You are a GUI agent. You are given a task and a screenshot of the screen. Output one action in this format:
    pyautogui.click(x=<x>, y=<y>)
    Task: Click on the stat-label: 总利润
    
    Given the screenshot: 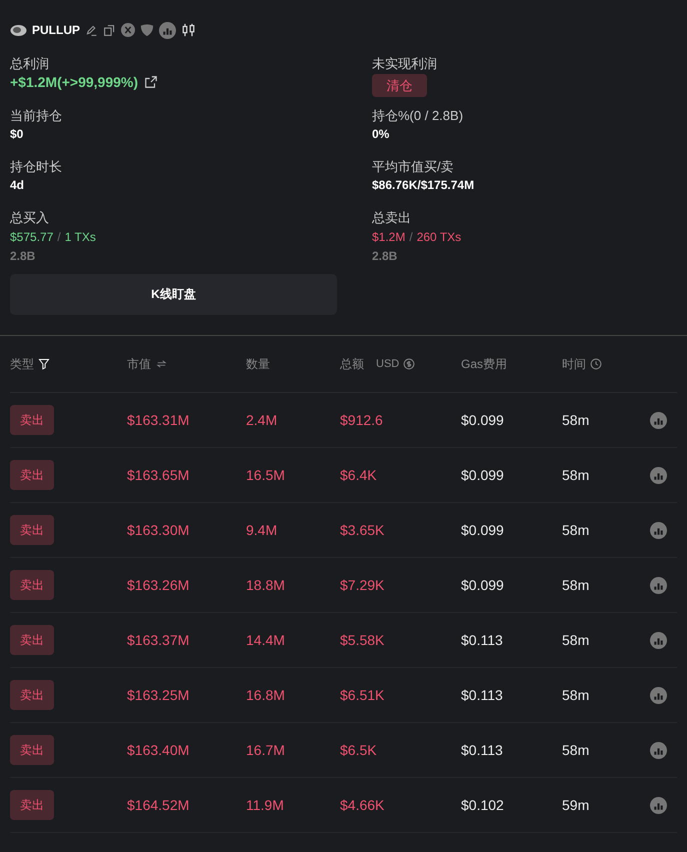 What is the action you would take?
    pyautogui.click(x=30, y=64)
    